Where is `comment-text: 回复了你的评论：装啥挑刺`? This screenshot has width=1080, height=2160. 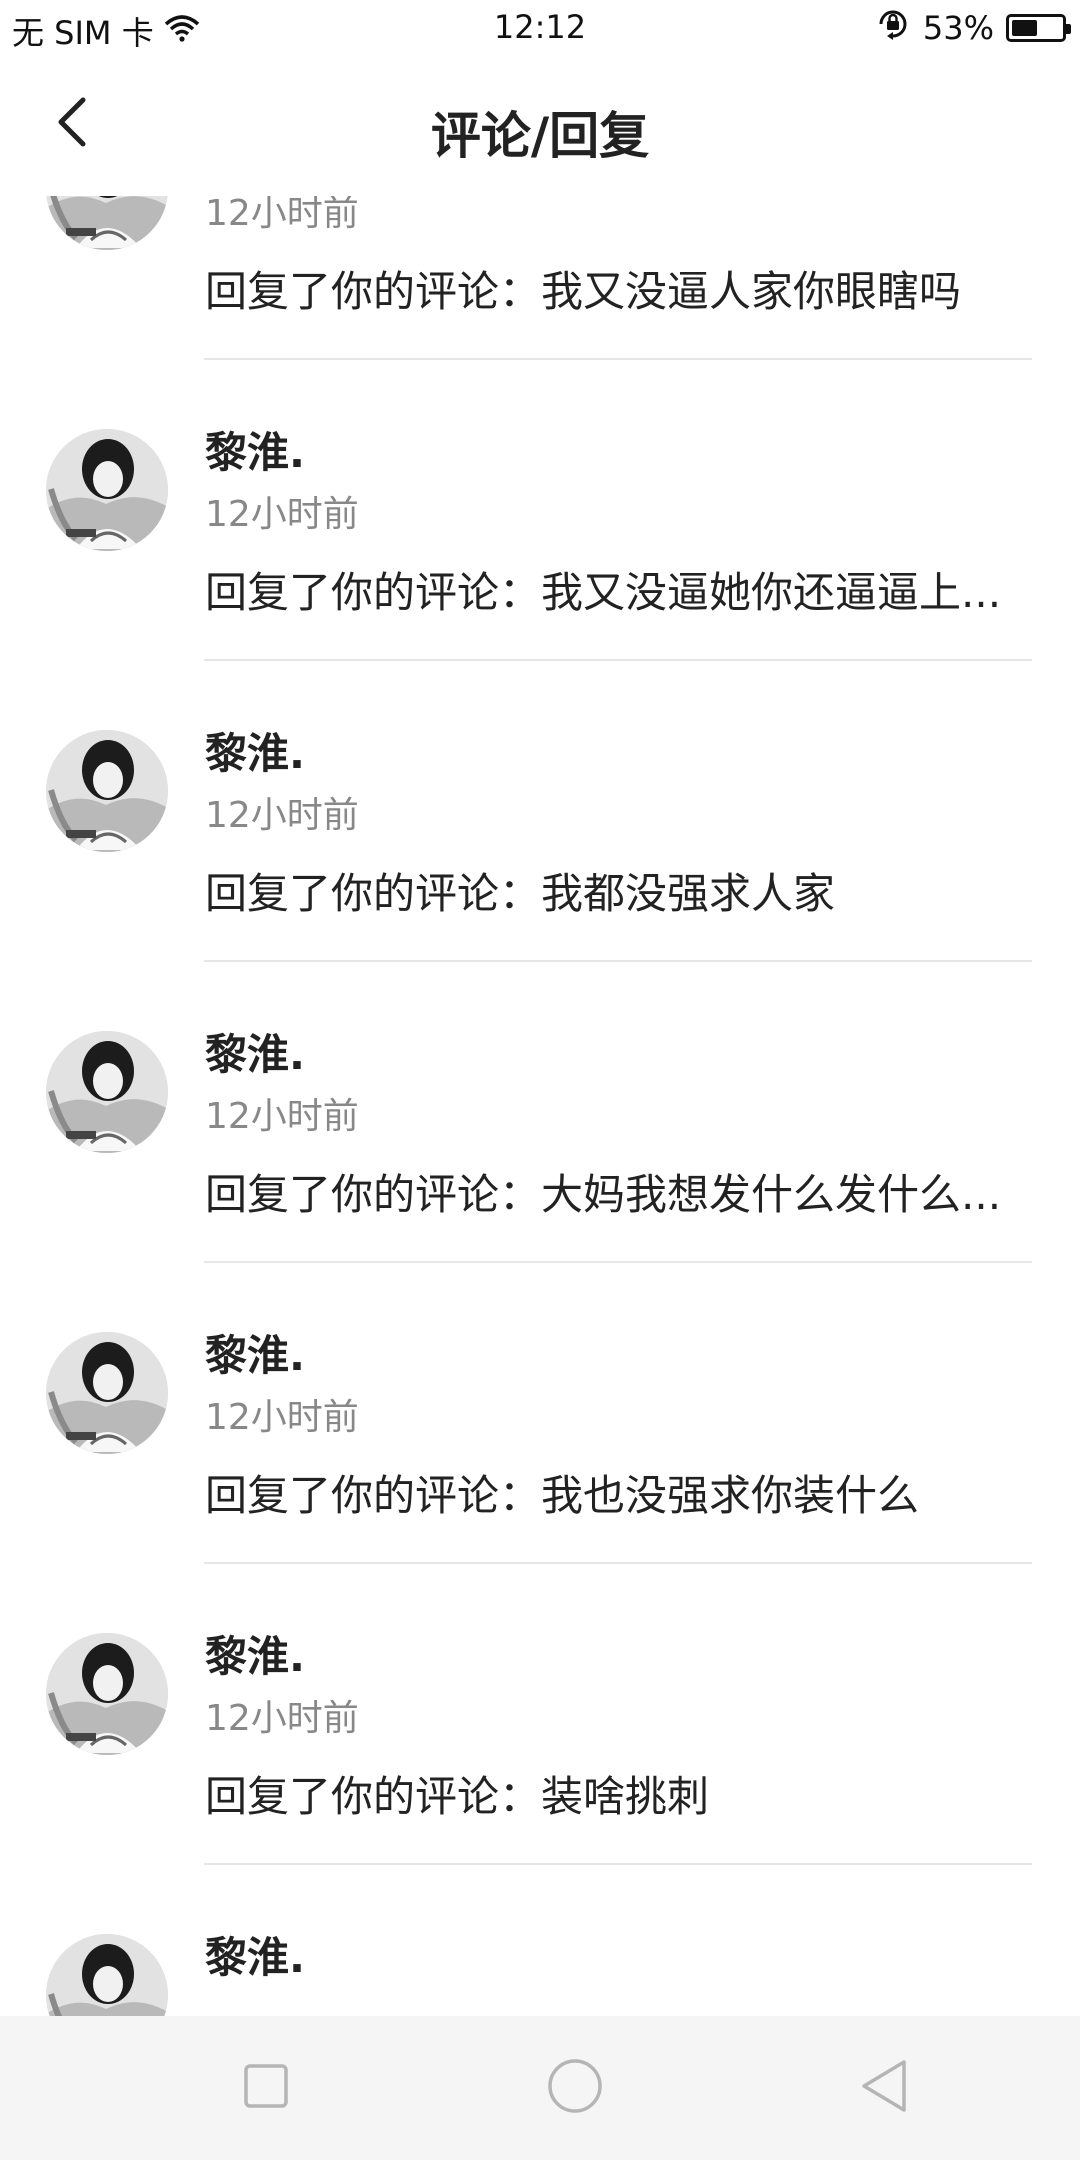
comment-text: 回复了你的评论：装啥挑刺 is located at coordinates (605, 1793).